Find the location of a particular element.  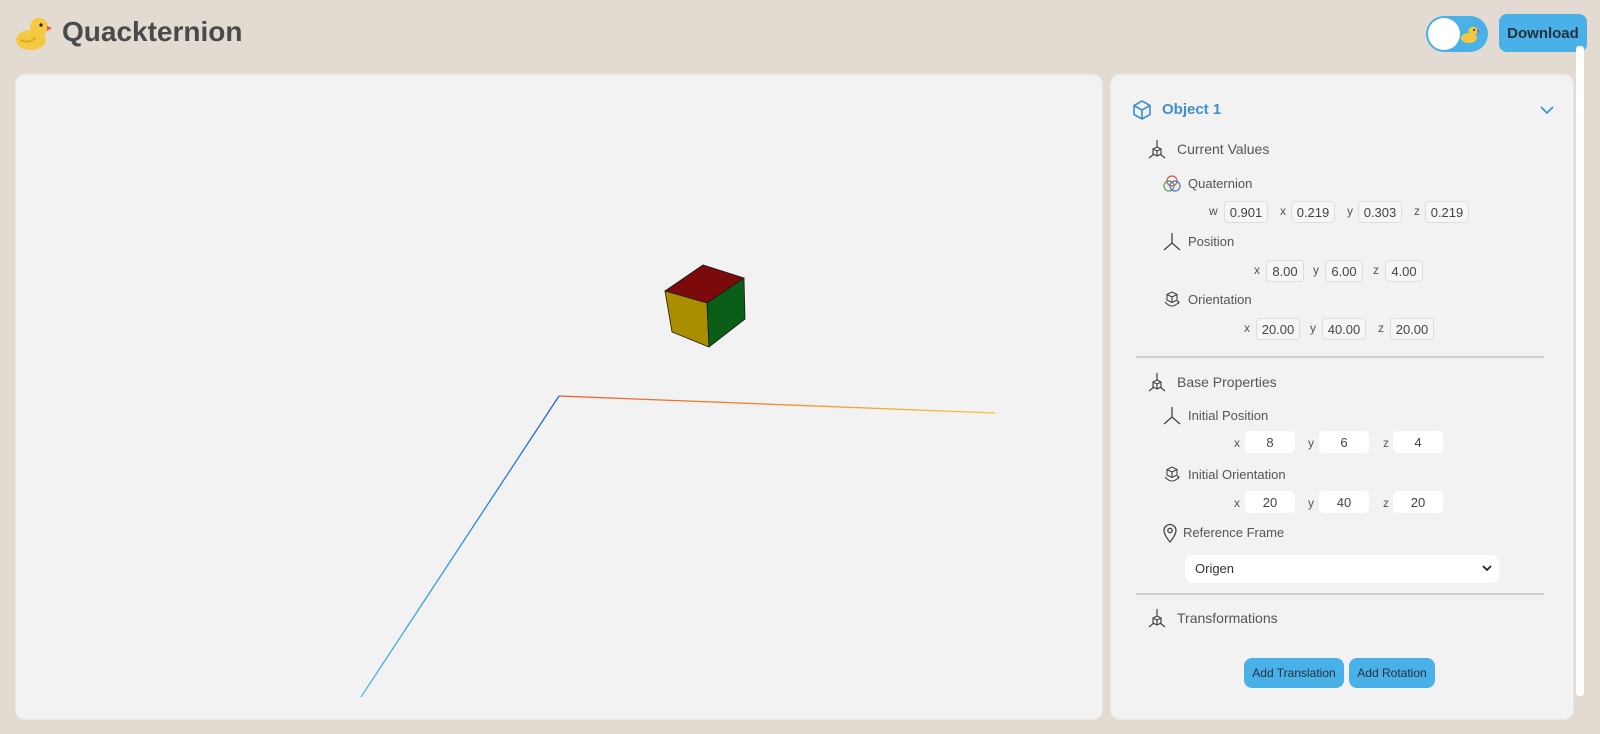

app-header: Quackternion Download is located at coordinates (800, 35).